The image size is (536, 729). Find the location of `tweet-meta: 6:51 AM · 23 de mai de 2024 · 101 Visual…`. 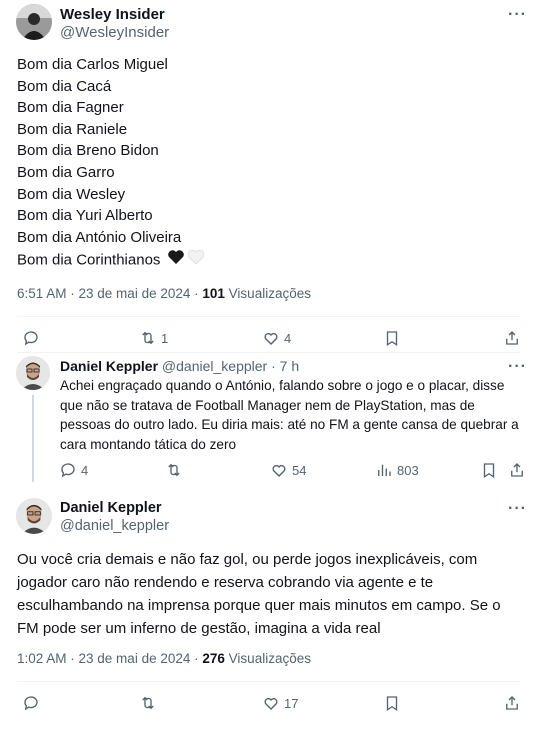

tweet-meta: 6:51 AM · 23 de mai de 2024 · 101 Visual… is located at coordinates (164, 293).